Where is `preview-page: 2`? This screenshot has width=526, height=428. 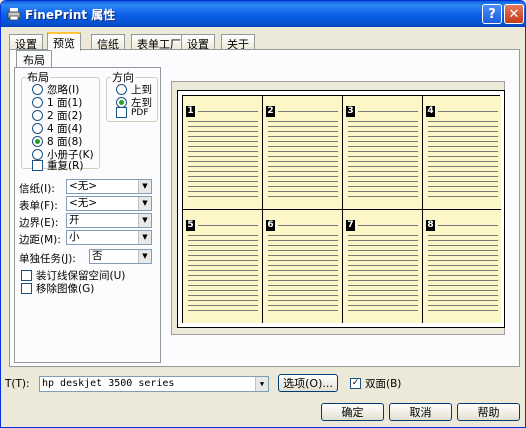
preview-page: 2 is located at coordinates (303, 153).